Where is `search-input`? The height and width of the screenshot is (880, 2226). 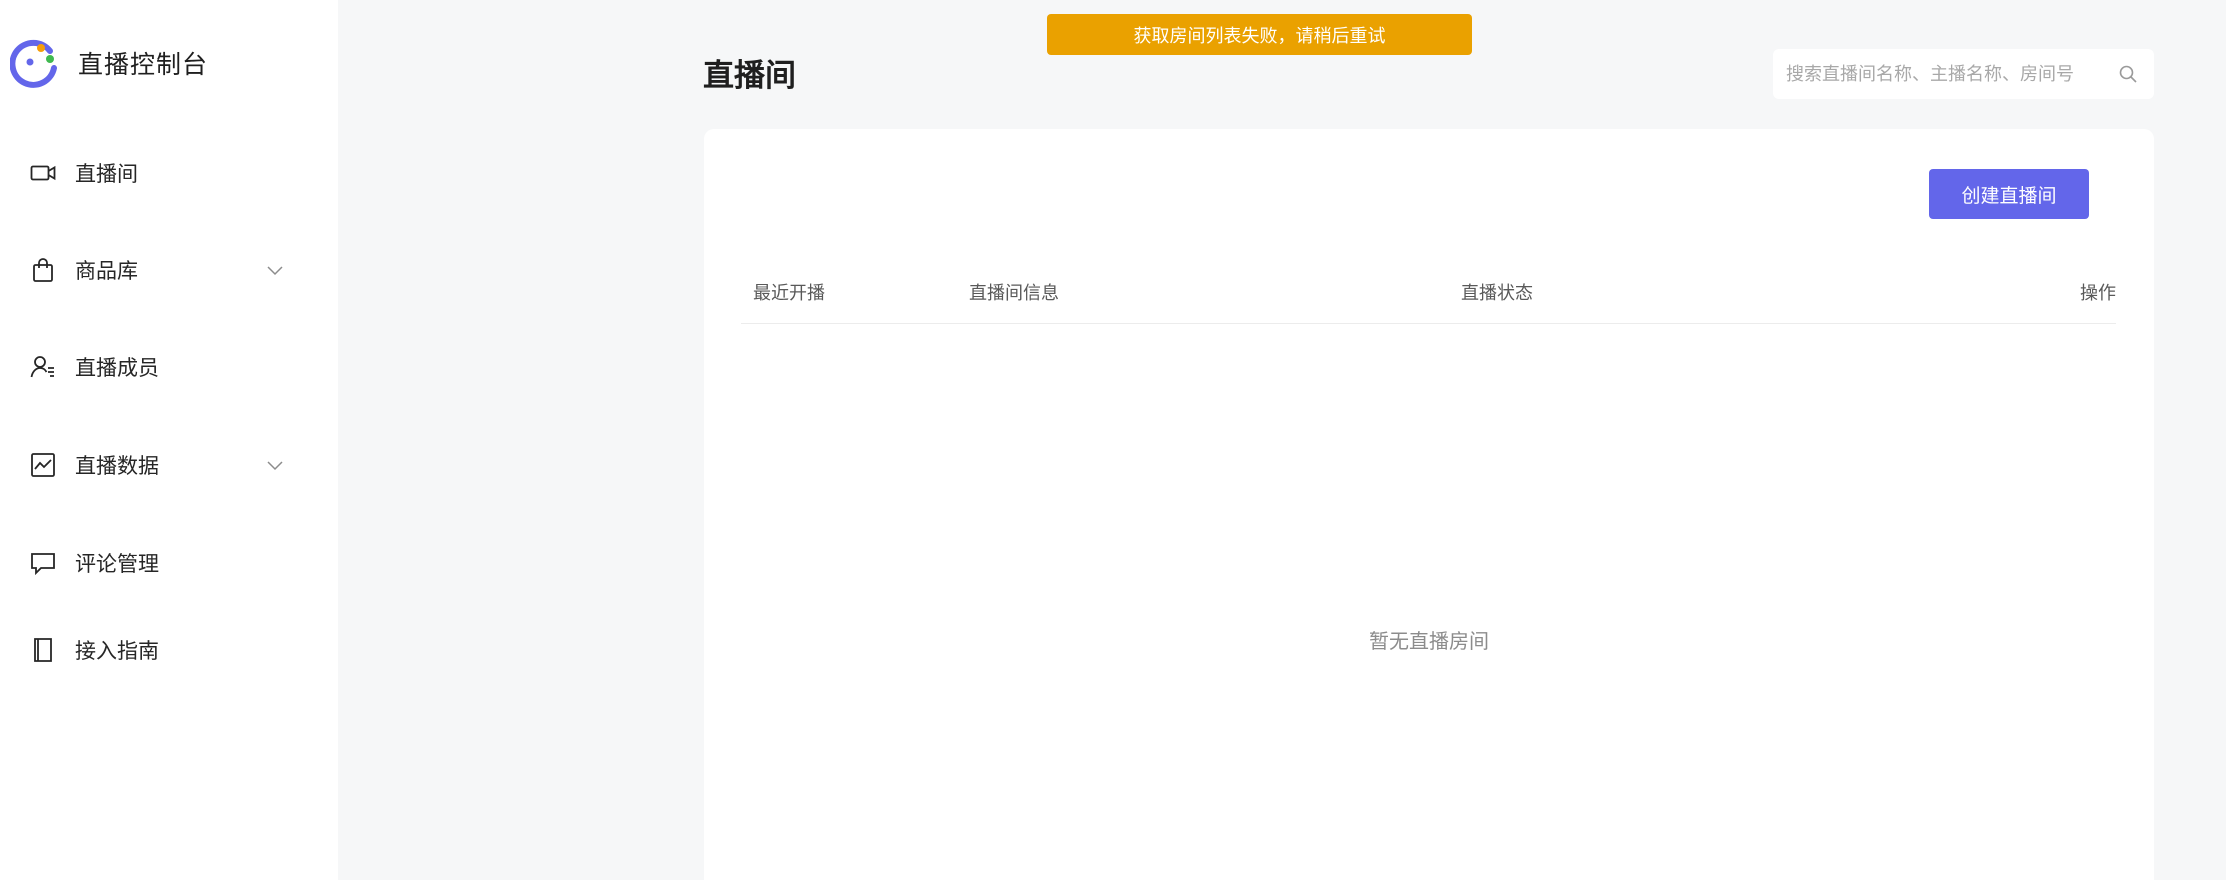 search-input is located at coordinates (1946, 74).